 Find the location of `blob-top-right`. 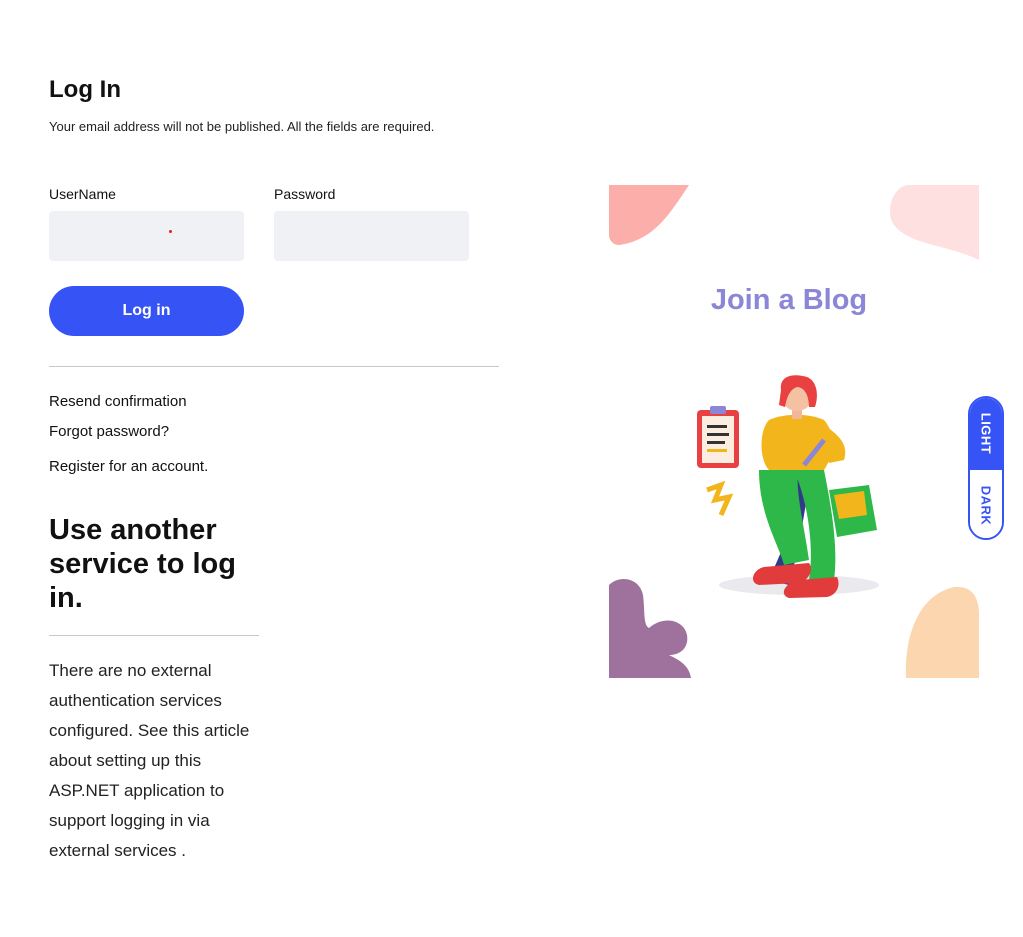

blob-top-right is located at coordinates (934, 222).